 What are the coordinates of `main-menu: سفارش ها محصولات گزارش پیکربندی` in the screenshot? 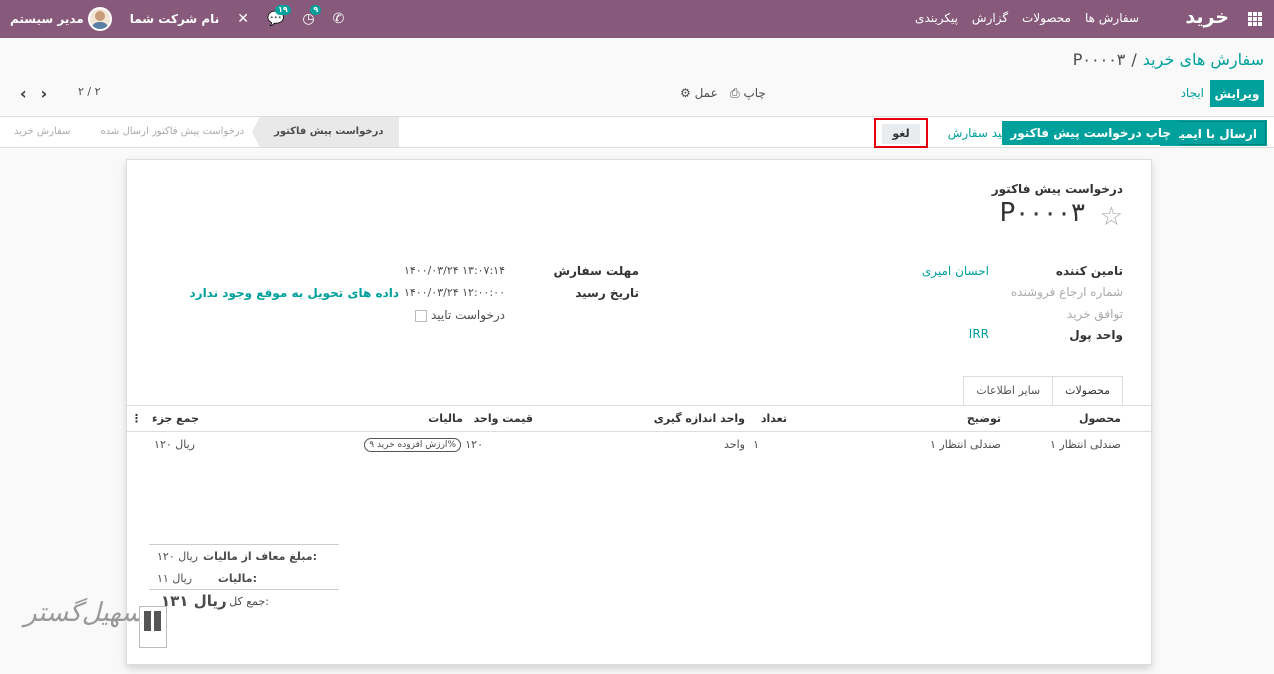 It's located at (1027, 18).